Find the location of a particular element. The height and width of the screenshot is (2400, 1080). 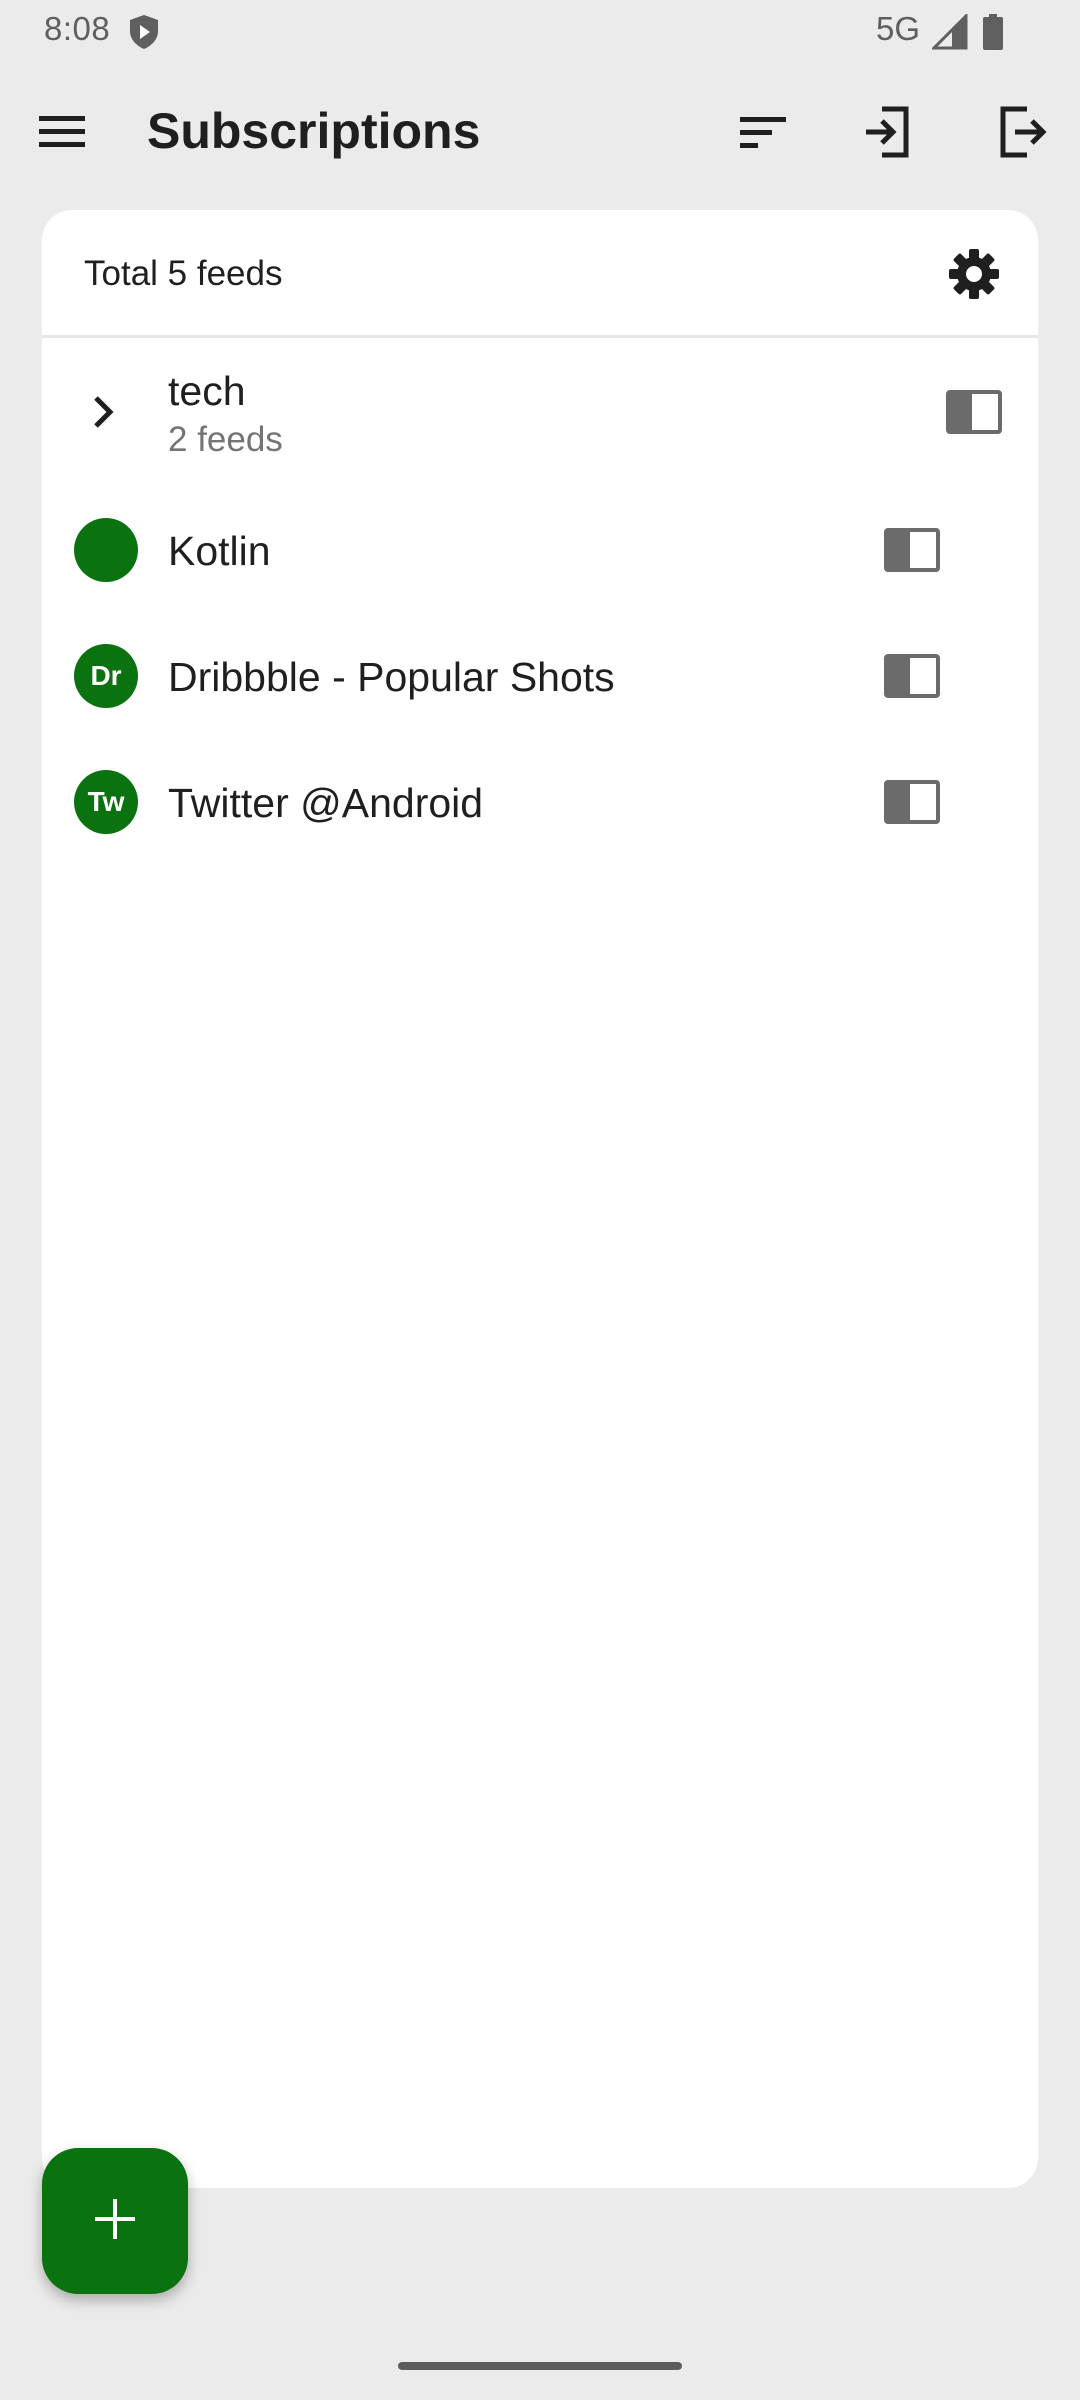

plus-icon is located at coordinates (115, 2221).